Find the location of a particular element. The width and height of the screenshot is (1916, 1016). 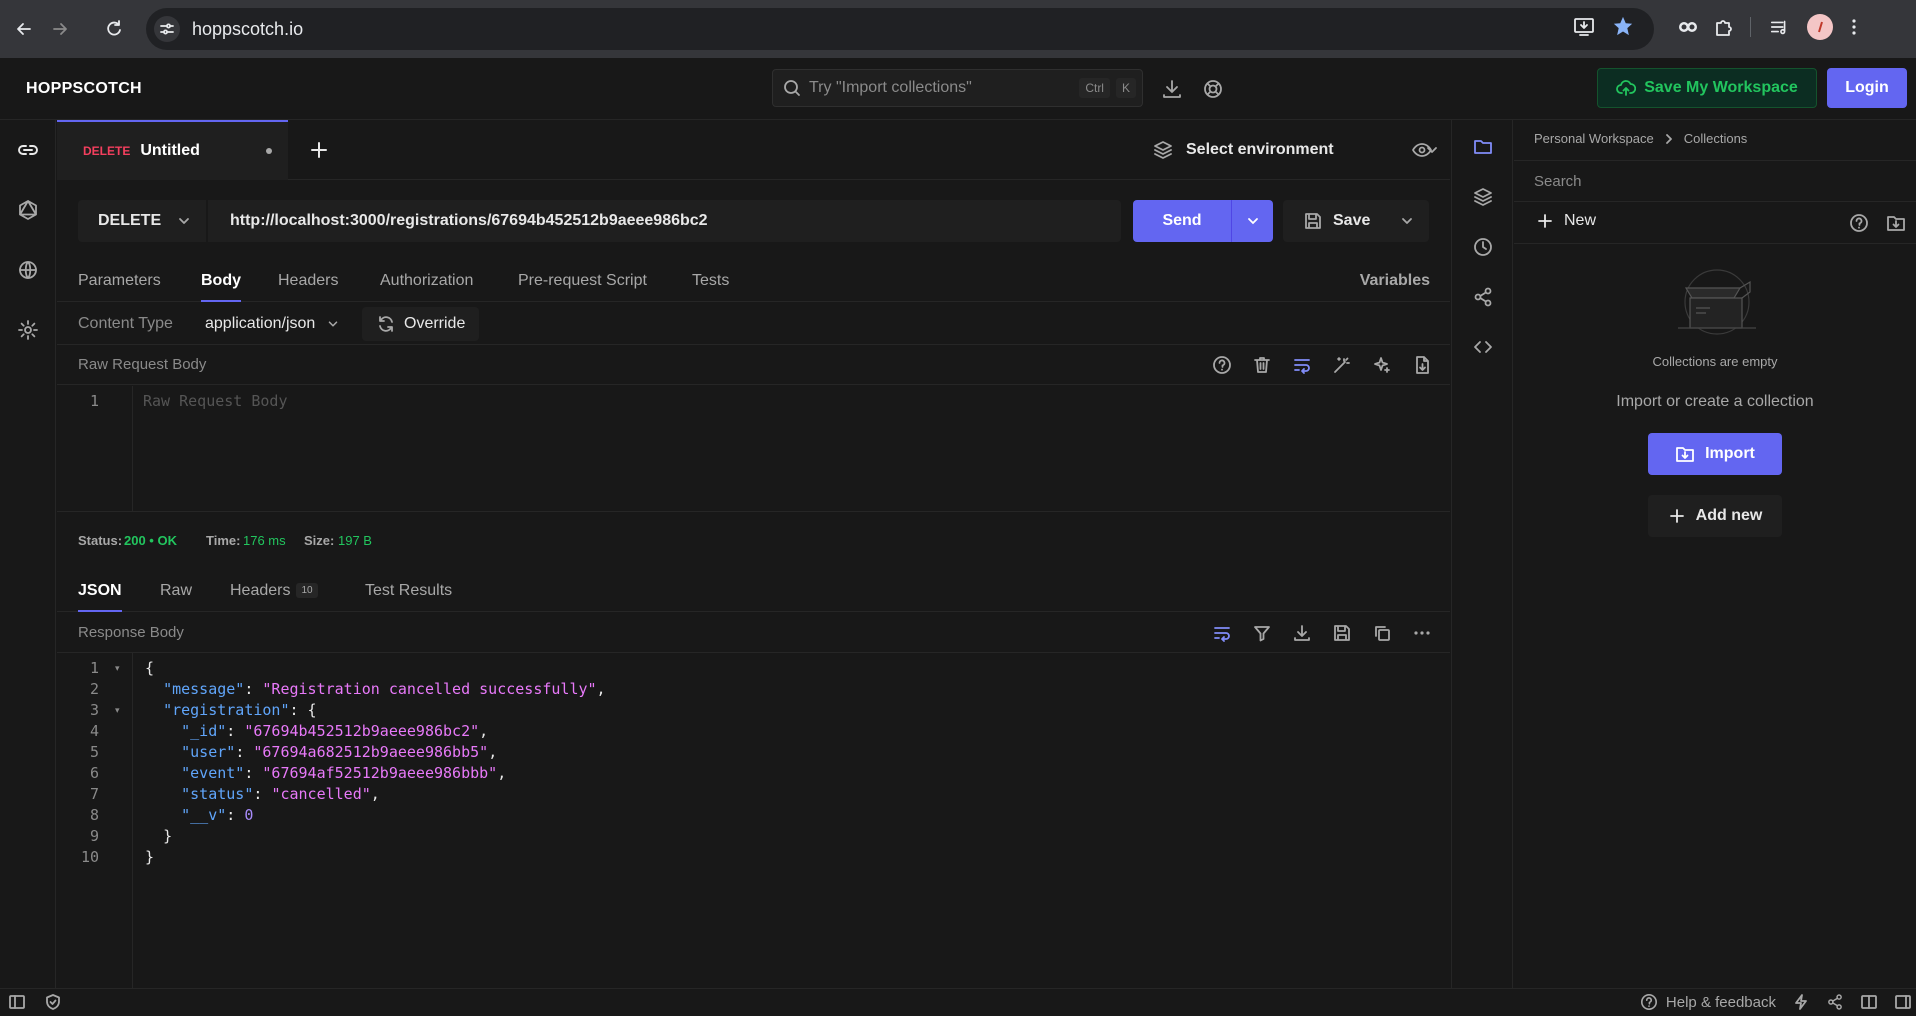

save-workspace-button: Save My Workspace is located at coordinates (1707, 88).